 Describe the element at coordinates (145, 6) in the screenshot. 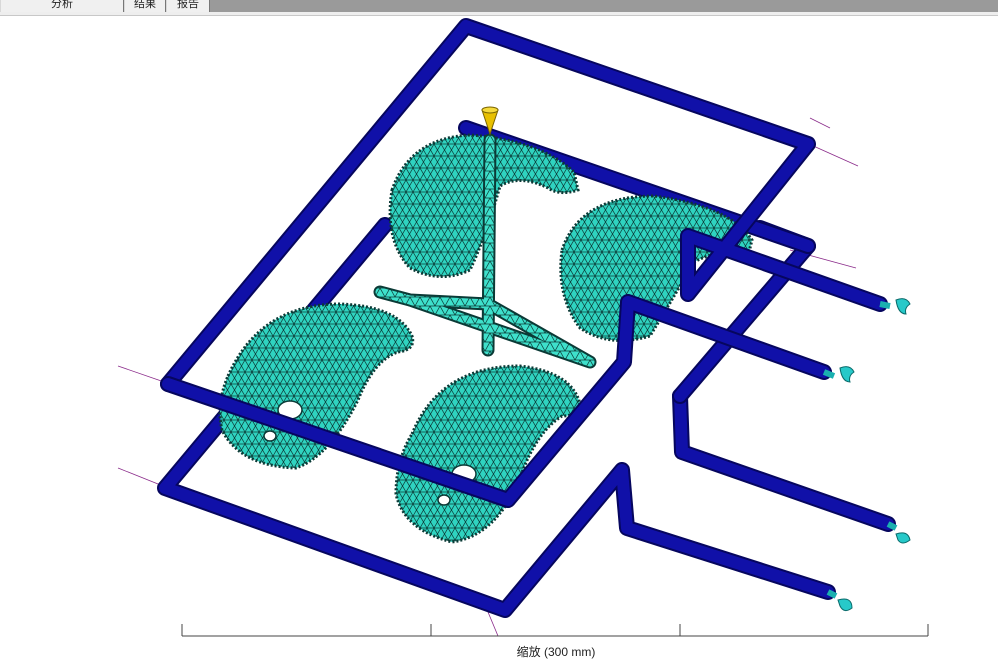

I see `tab-results: 结果` at that location.